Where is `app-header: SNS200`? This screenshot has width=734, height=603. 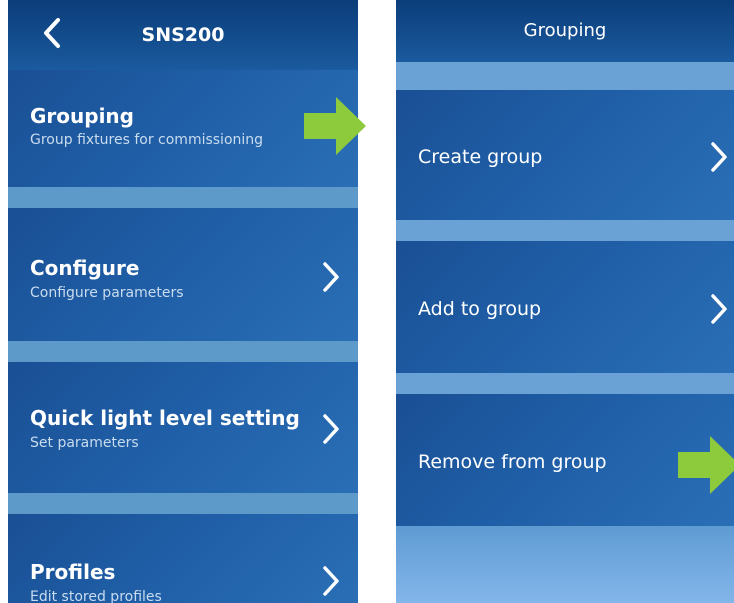 app-header: SNS200 is located at coordinates (183, 35).